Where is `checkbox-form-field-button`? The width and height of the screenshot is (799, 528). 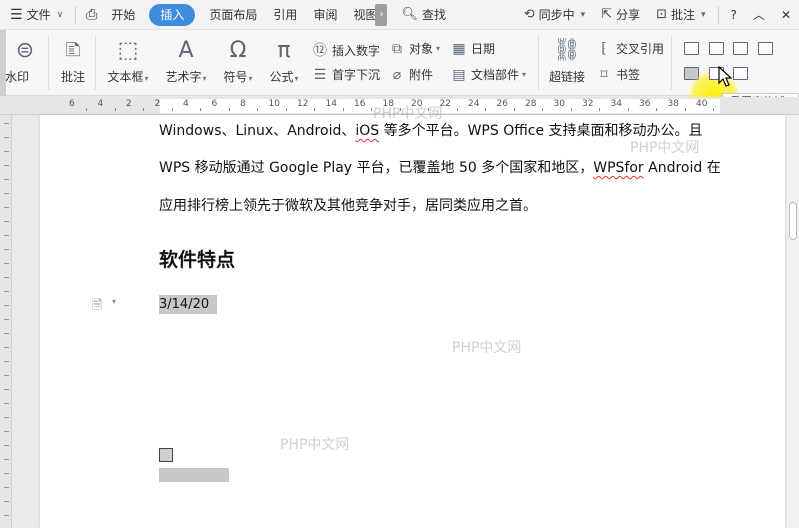
checkbox-form-field-button is located at coordinates (716, 48).